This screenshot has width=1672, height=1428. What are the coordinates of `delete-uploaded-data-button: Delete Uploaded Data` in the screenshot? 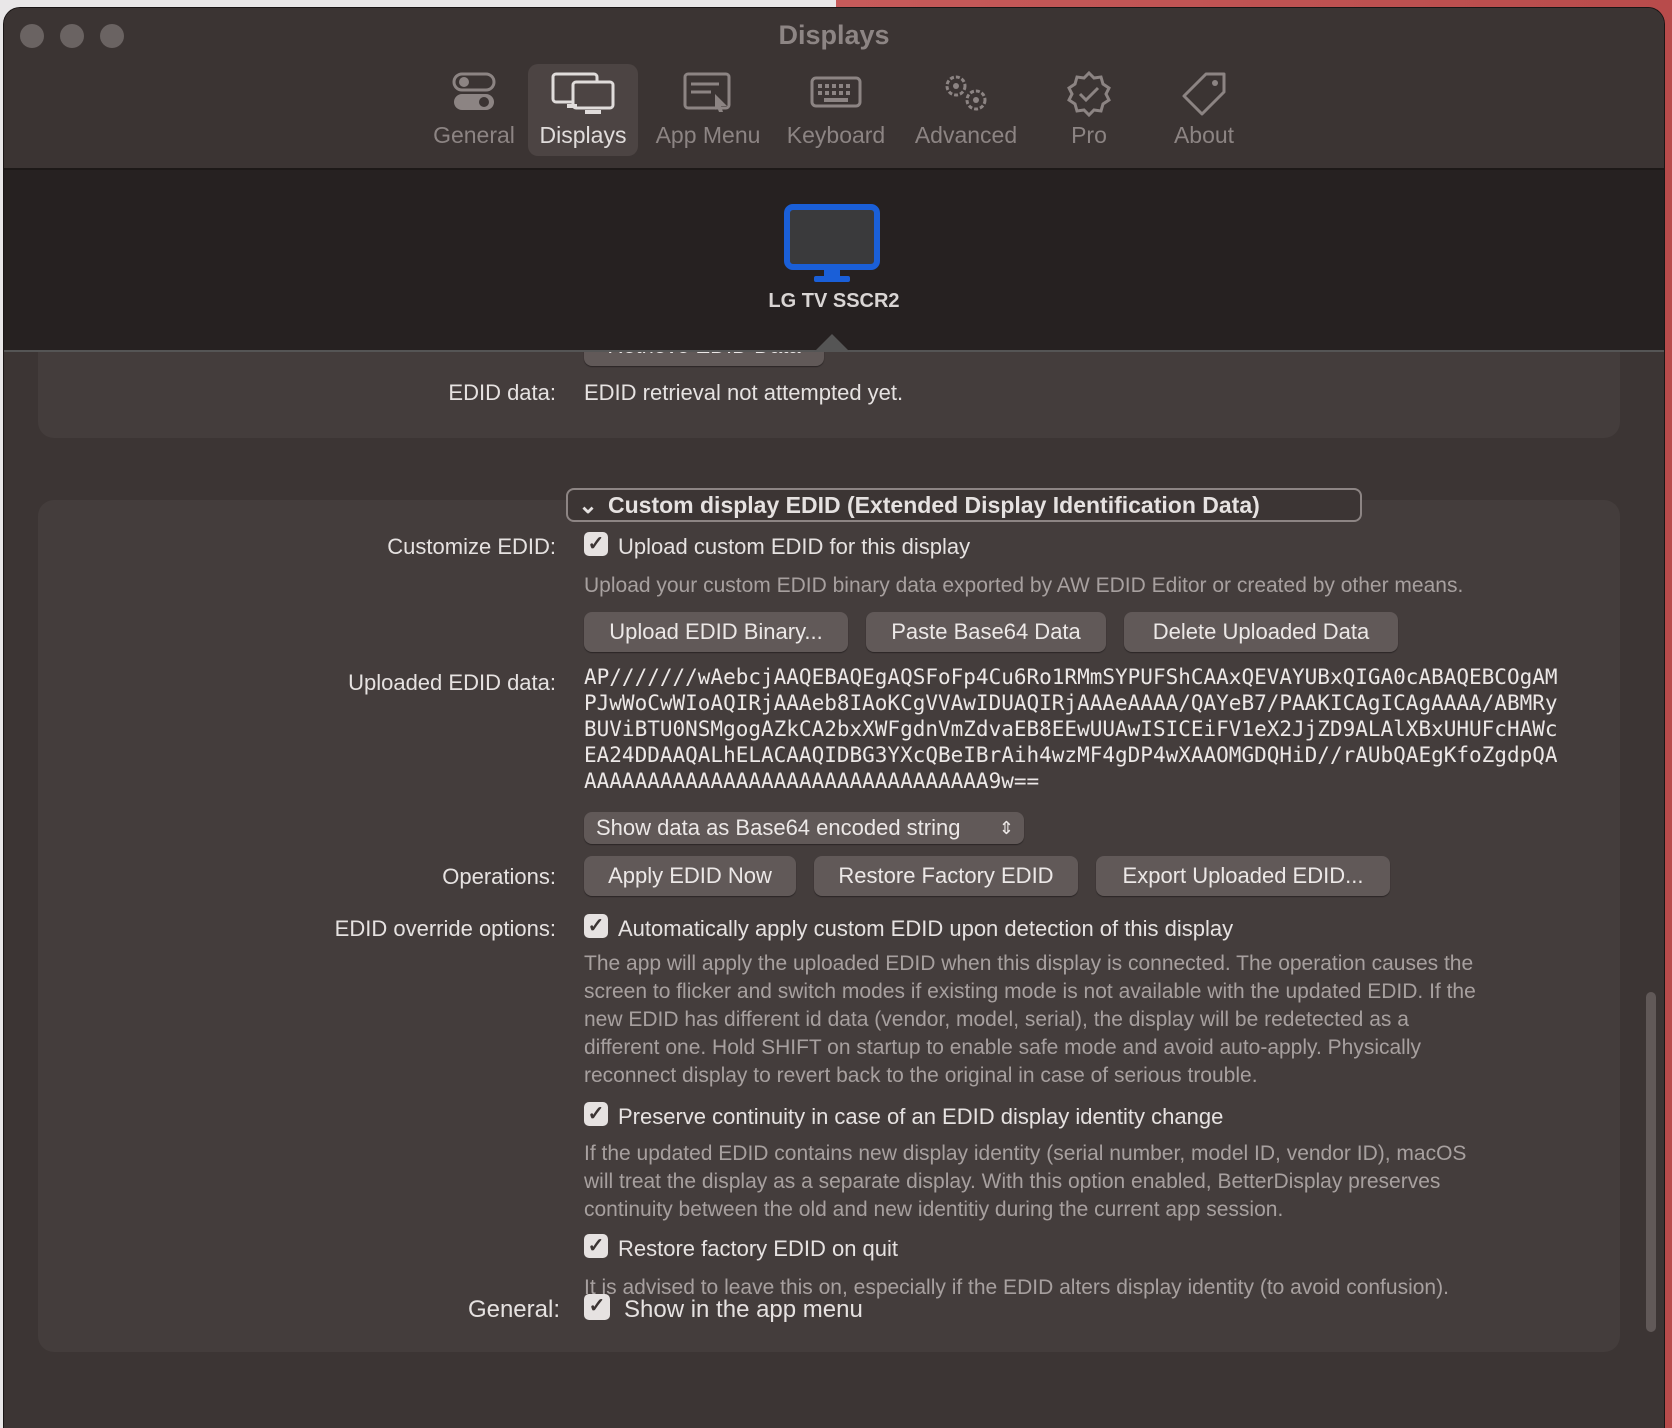 It's located at (1261, 632).